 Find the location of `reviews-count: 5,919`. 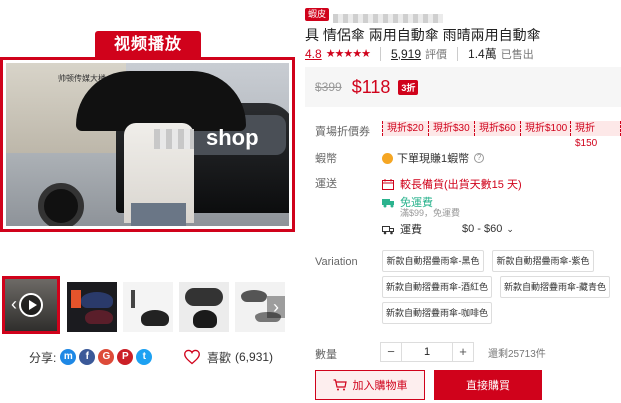

reviews-count: 5,919 is located at coordinates (406, 54).